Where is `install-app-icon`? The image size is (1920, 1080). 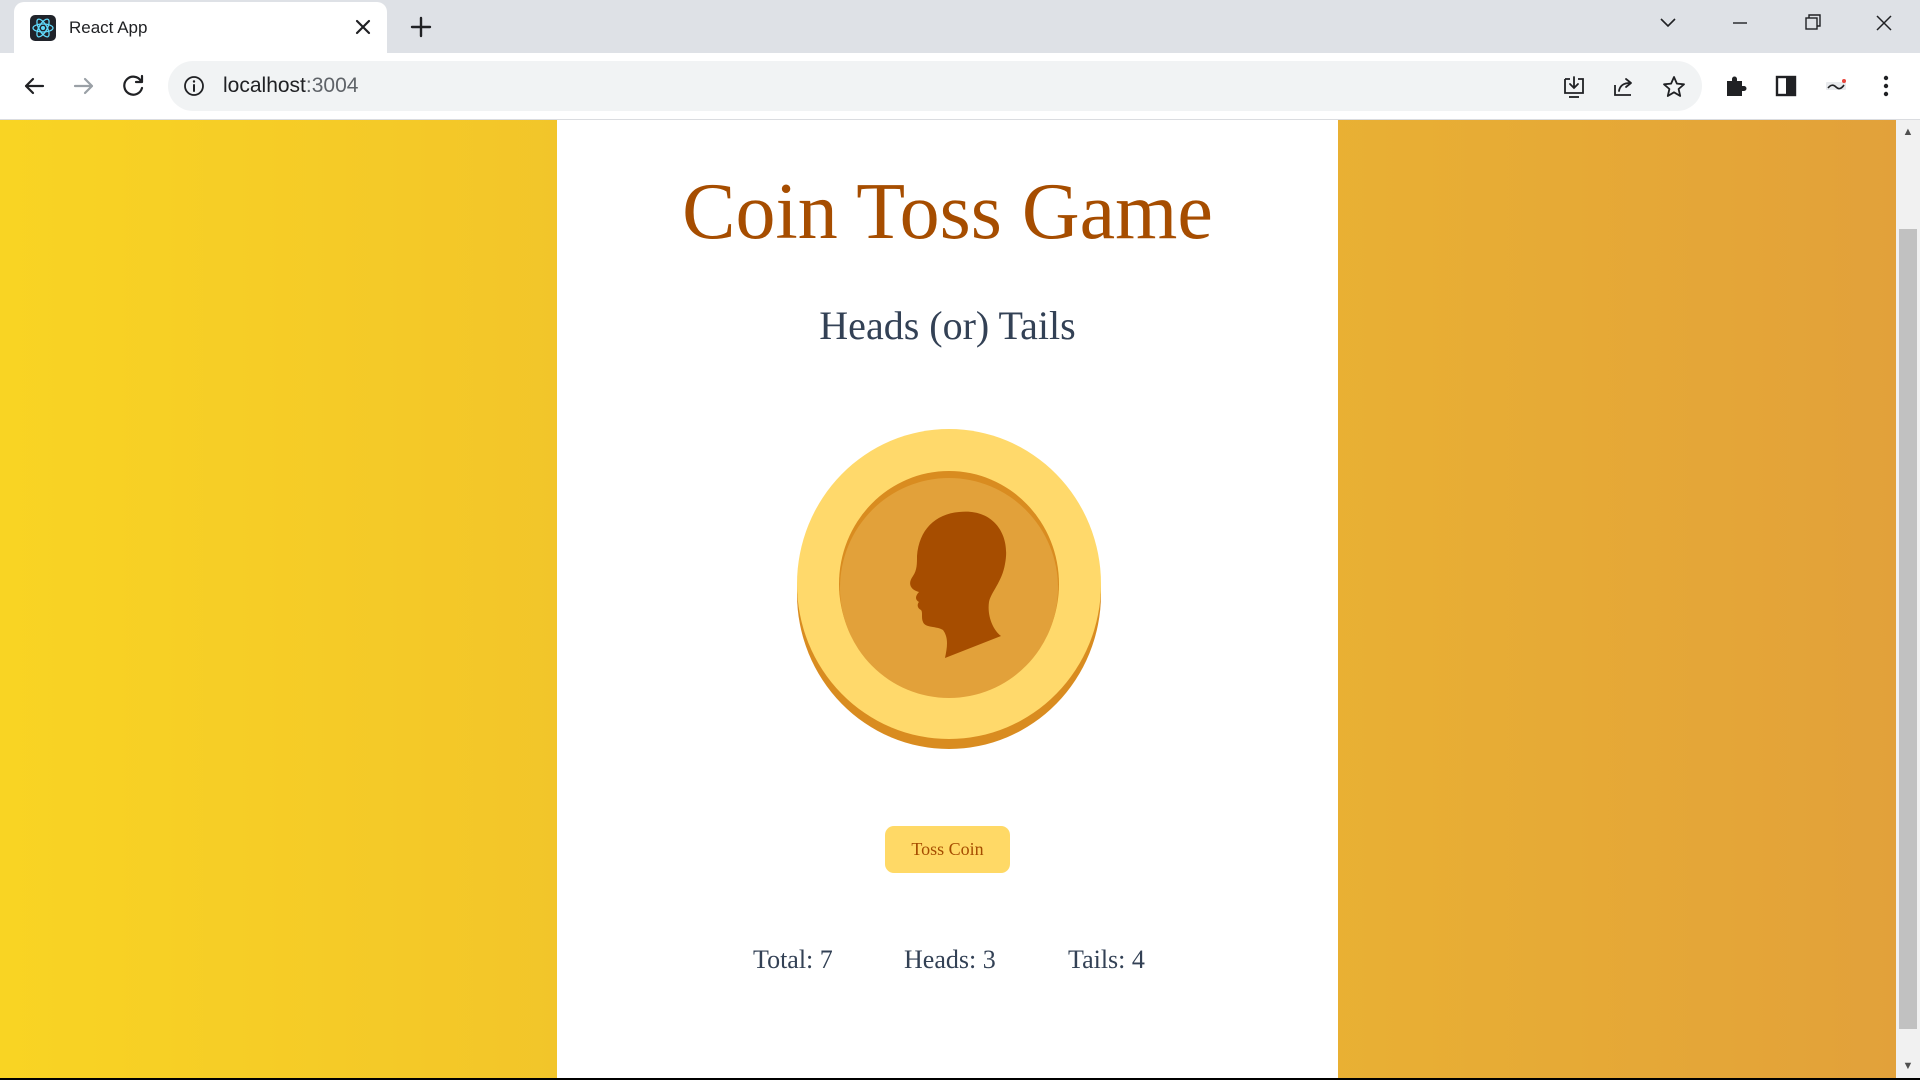 install-app-icon is located at coordinates (1574, 87).